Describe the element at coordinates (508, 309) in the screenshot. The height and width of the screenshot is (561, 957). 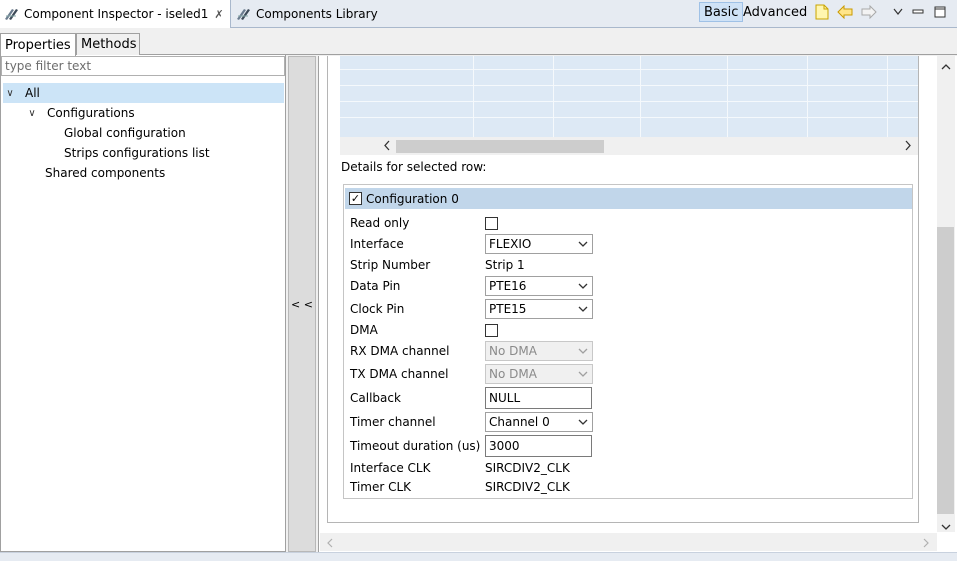
I see `clock-pin-value: PTE15` at that location.